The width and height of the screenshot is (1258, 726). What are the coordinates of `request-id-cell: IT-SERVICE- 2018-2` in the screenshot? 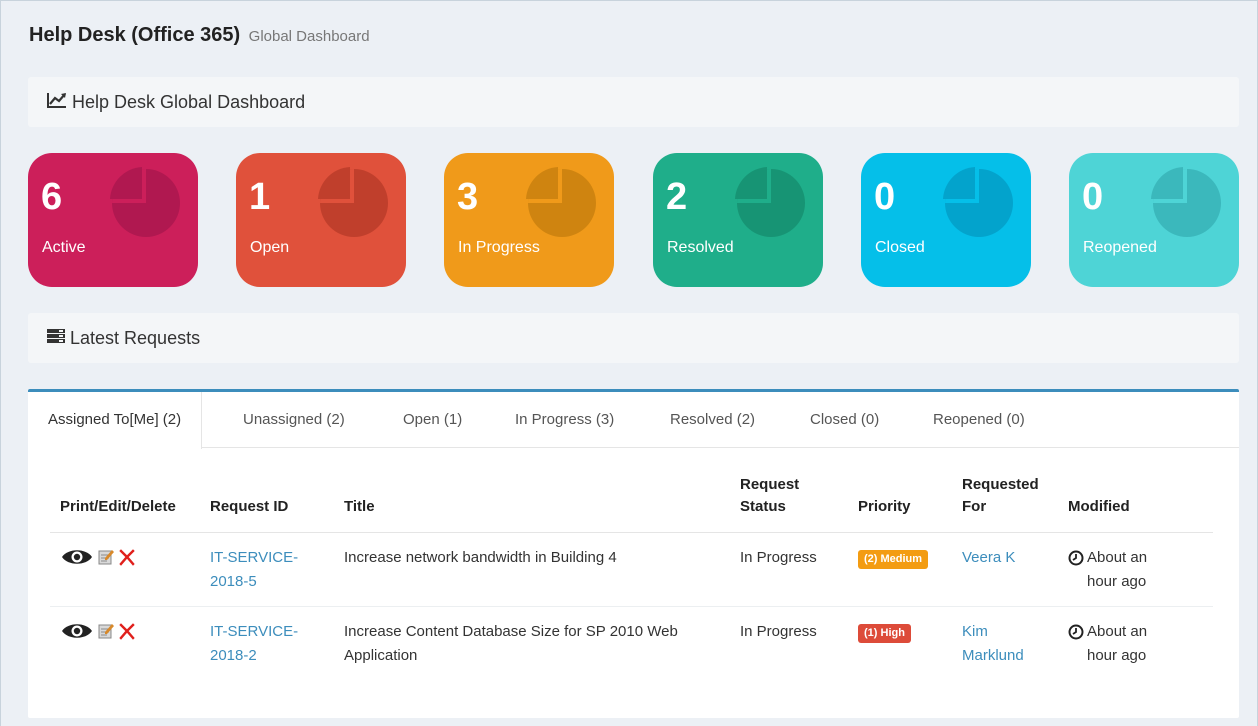 It's located at (267, 644).